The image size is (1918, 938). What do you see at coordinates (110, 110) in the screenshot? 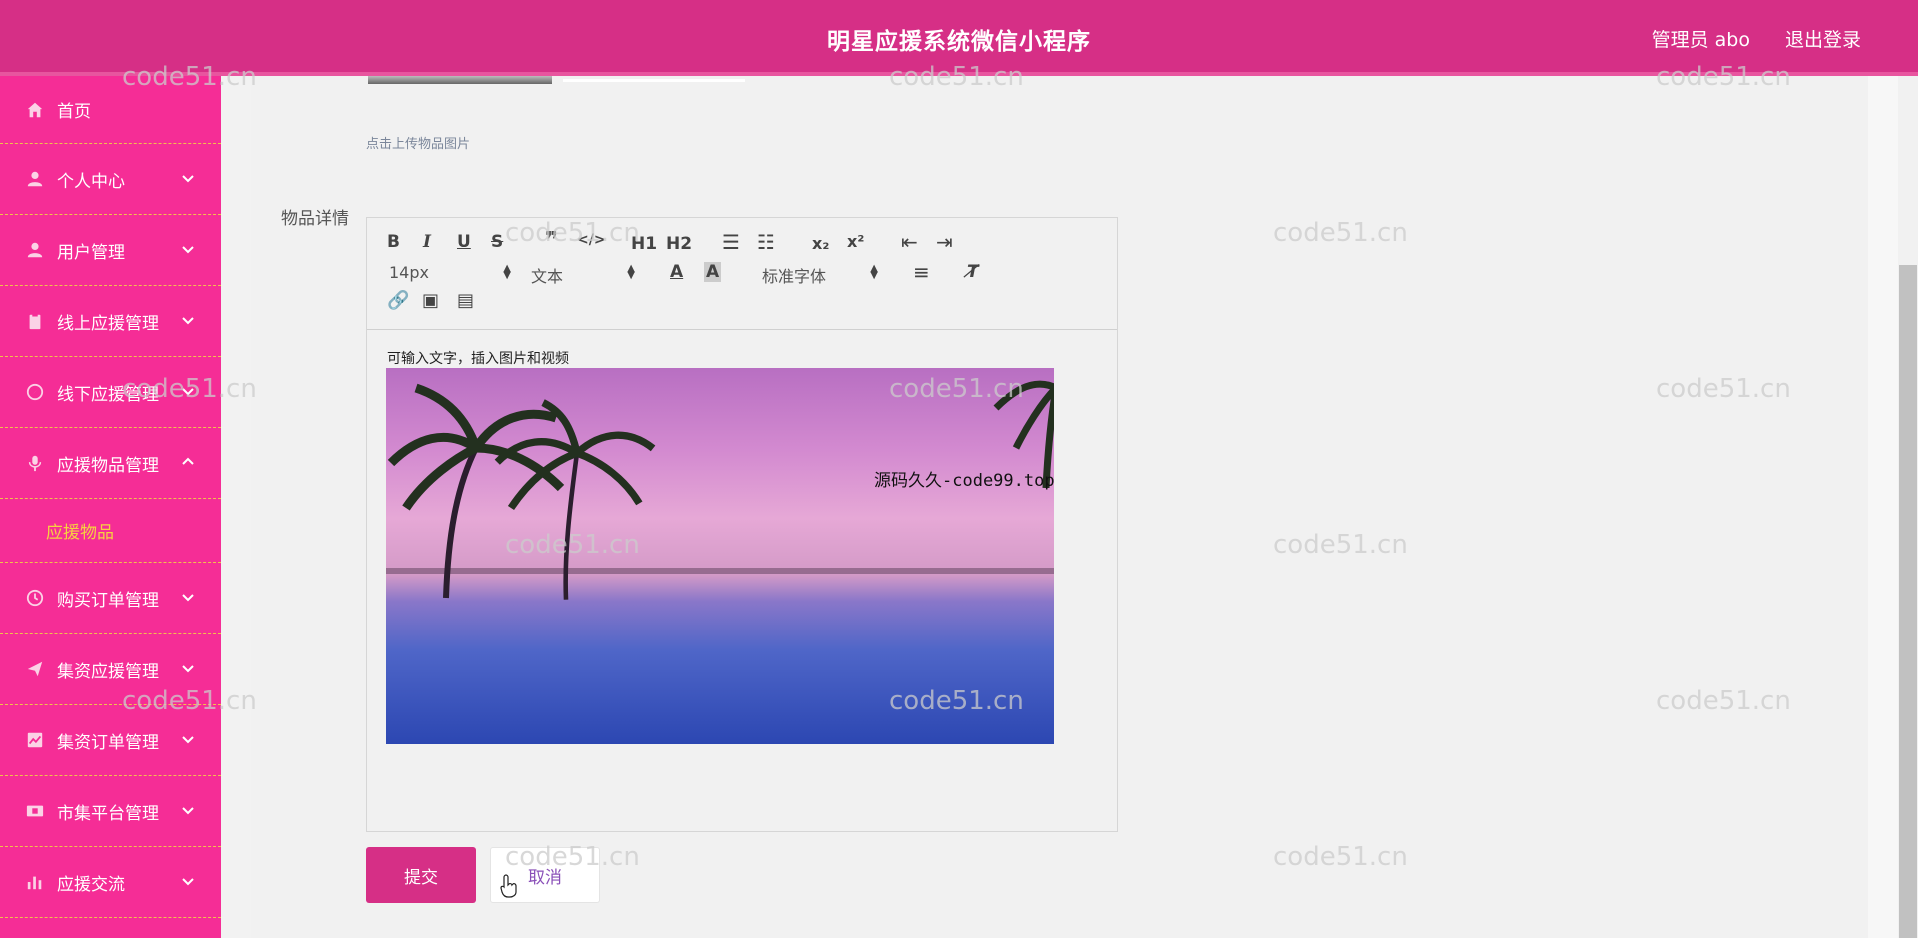
I see `sidebar-item-home: 首页` at bounding box center [110, 110].